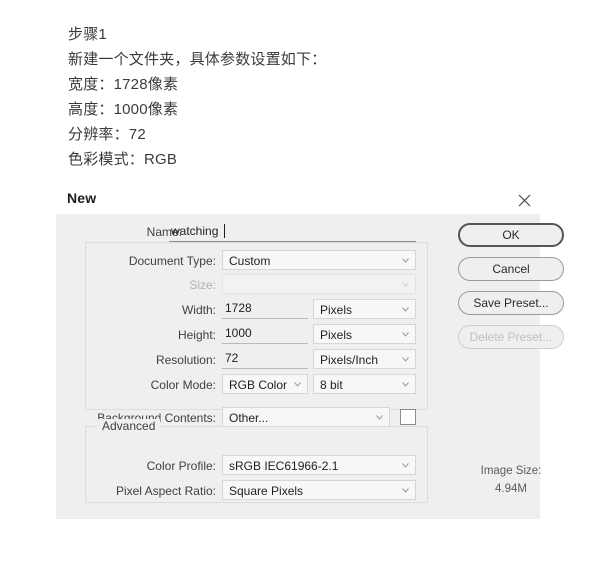 The width and height of the screenshot is (600, 564). I want to click on width-input: 1728, so click(265, 309).